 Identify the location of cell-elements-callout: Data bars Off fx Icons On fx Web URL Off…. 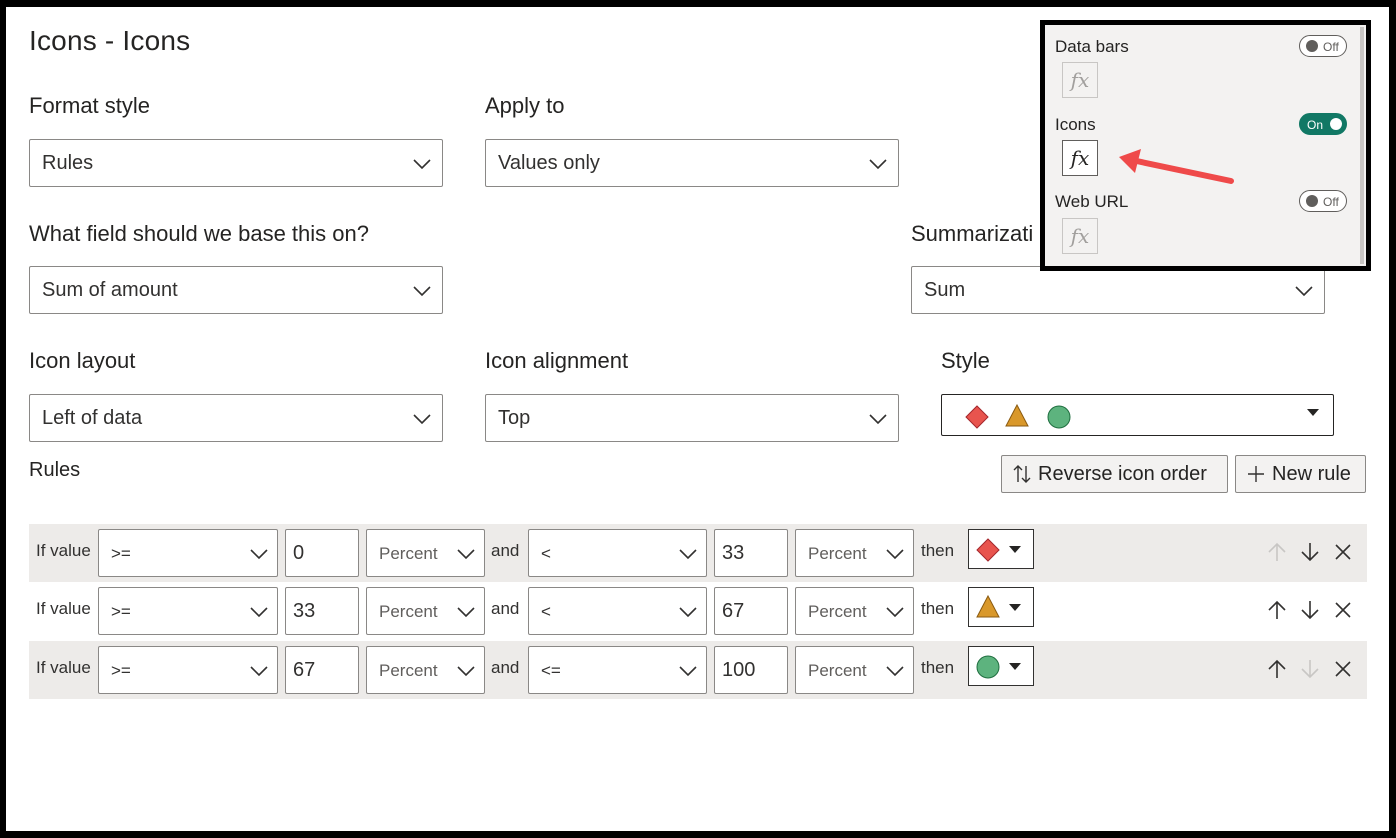
(1205, 145).